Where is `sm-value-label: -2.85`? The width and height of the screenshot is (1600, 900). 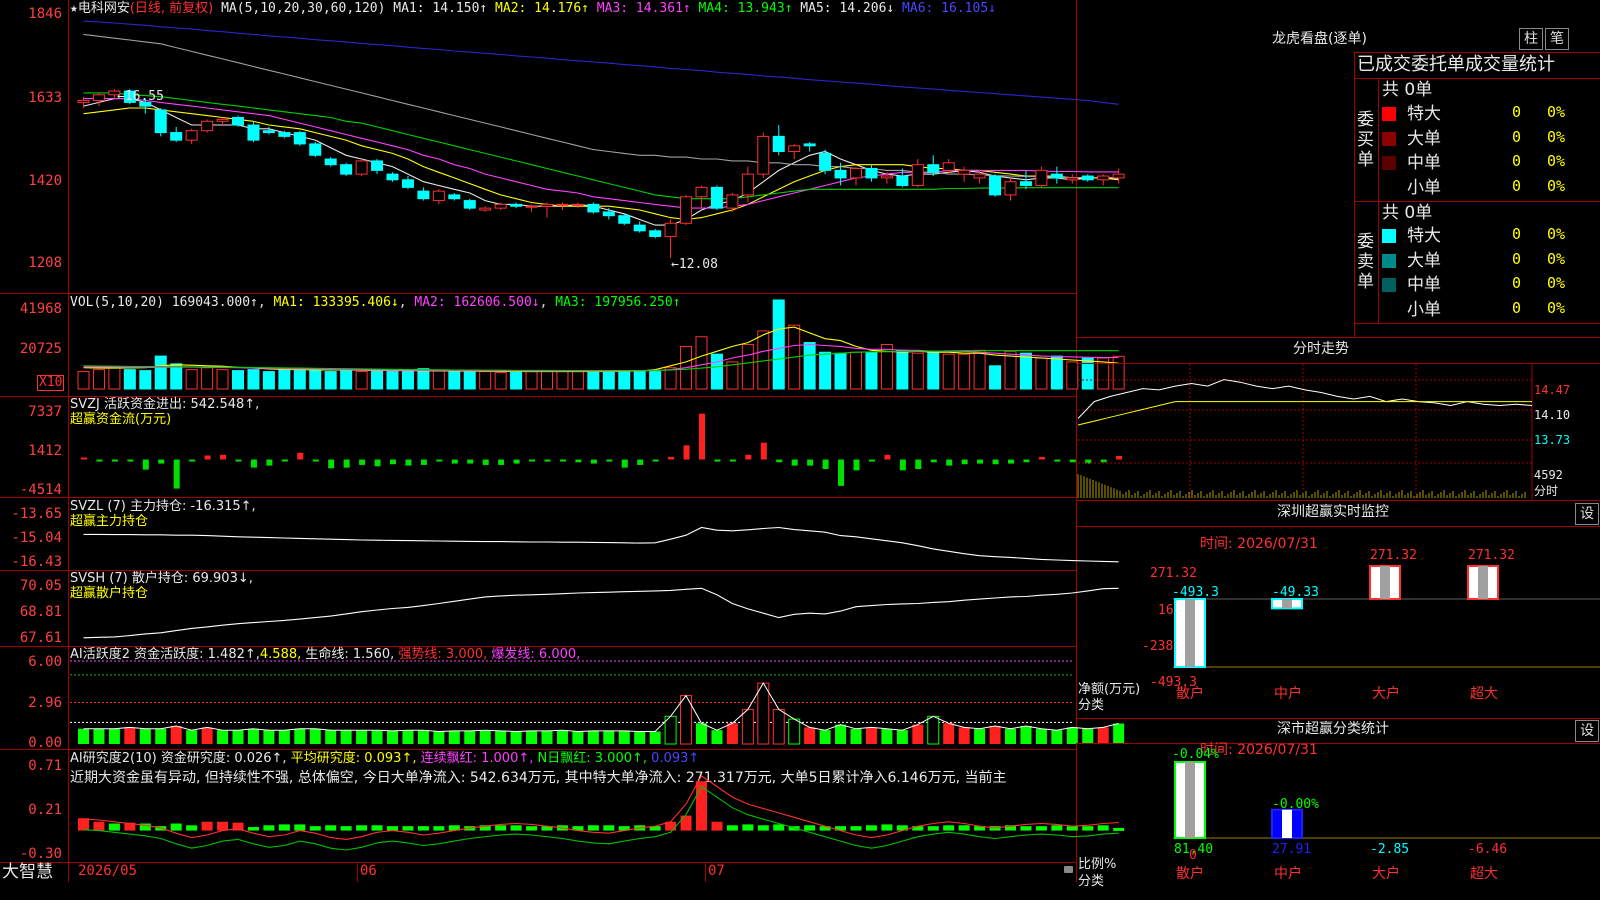
sm-value-label: -2.85 is located at coordinates (1389, 849).